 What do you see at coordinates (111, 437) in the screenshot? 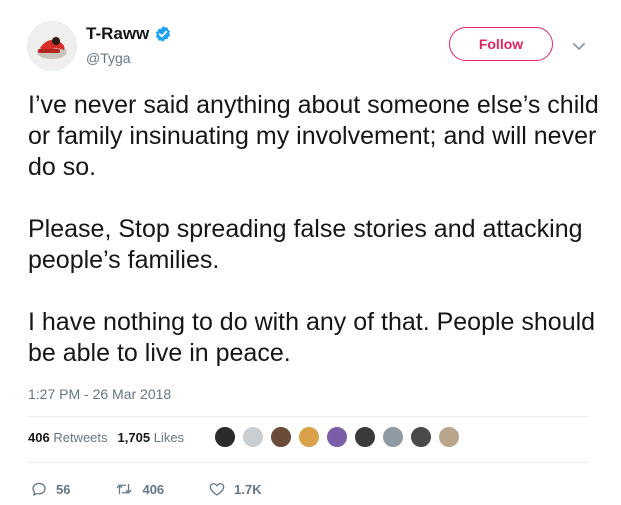
I see `engagement-stats: 406 Retweets 1,705 Likes` at bounding box center [111, 437].